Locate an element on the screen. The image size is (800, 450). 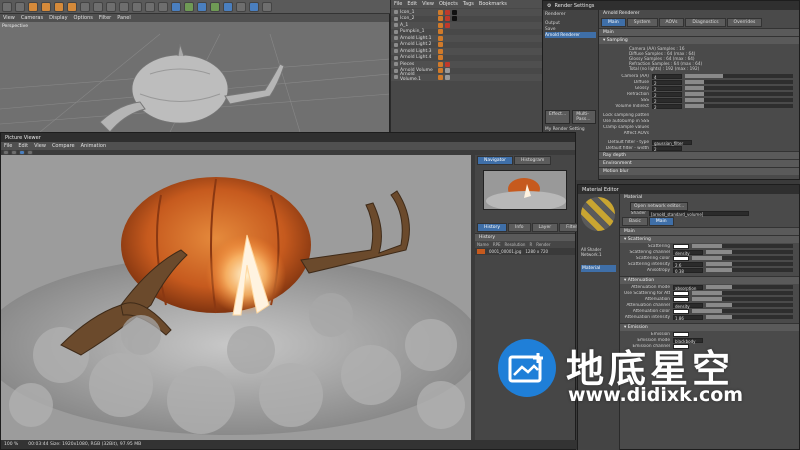
rotate-icon is located at coordinates (72, 7).